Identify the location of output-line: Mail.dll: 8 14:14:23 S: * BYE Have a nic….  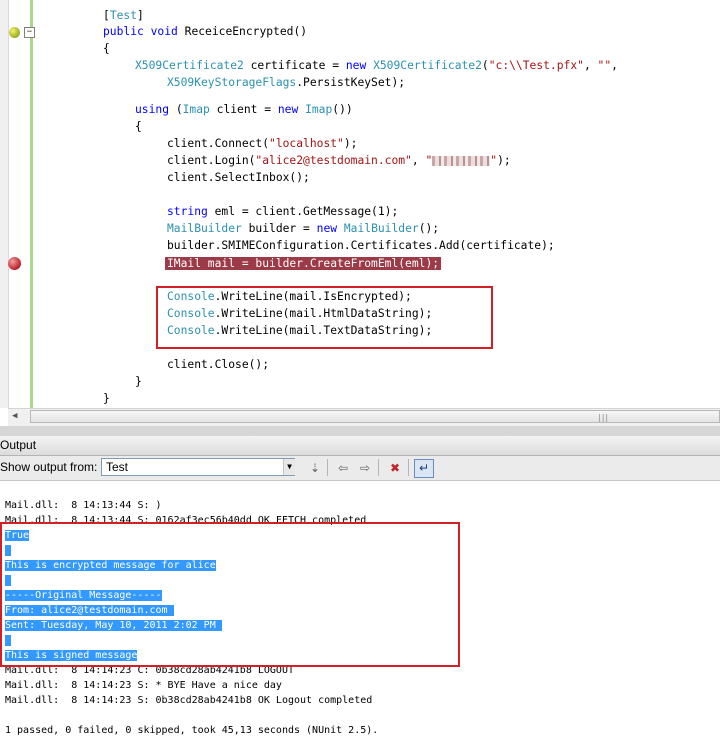
(143, 685).